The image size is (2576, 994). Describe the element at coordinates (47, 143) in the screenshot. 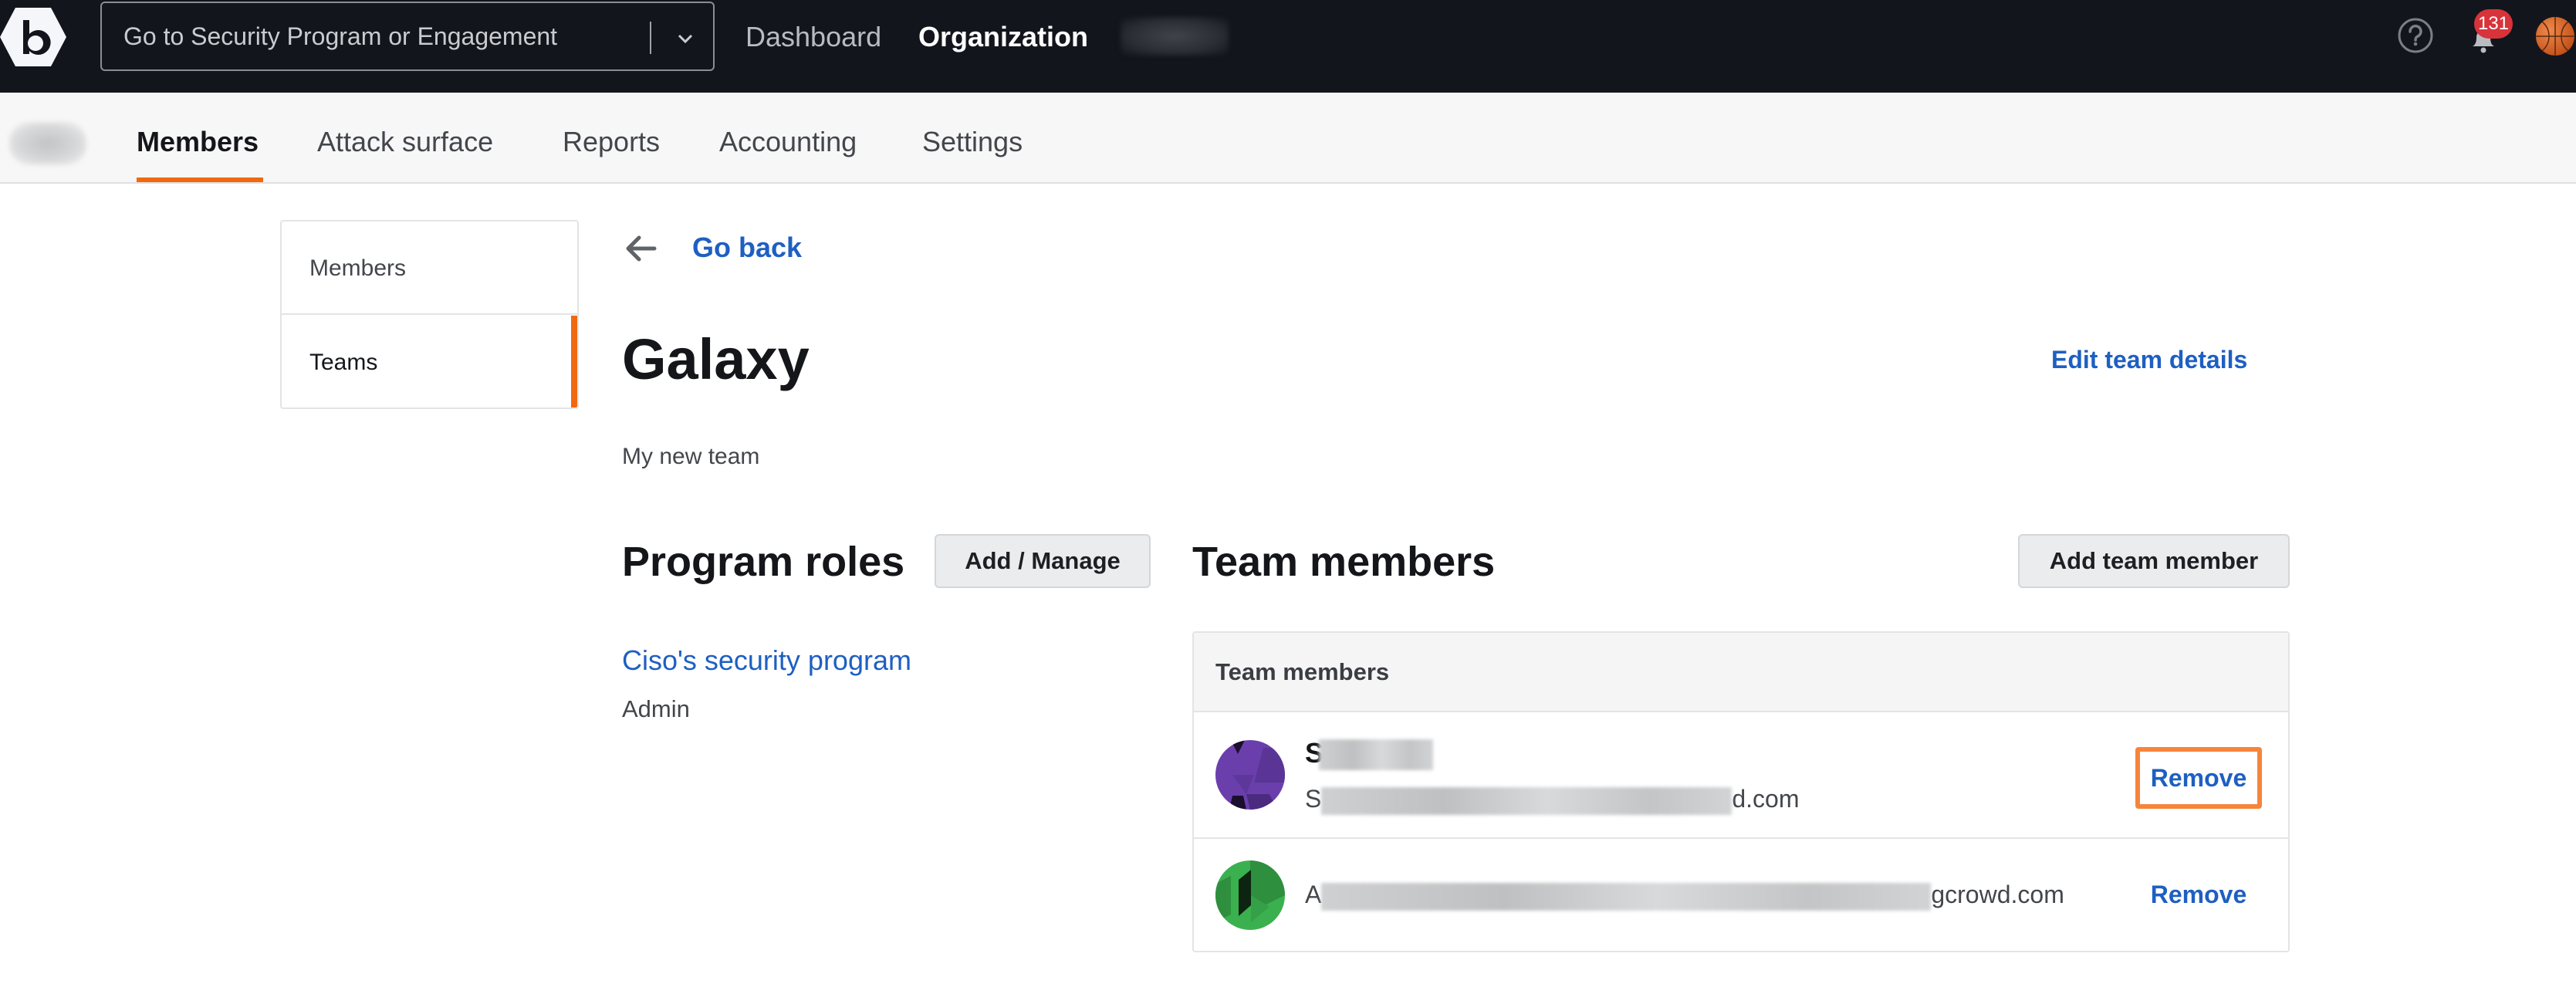

I see `redacted-org-logo` at that location.